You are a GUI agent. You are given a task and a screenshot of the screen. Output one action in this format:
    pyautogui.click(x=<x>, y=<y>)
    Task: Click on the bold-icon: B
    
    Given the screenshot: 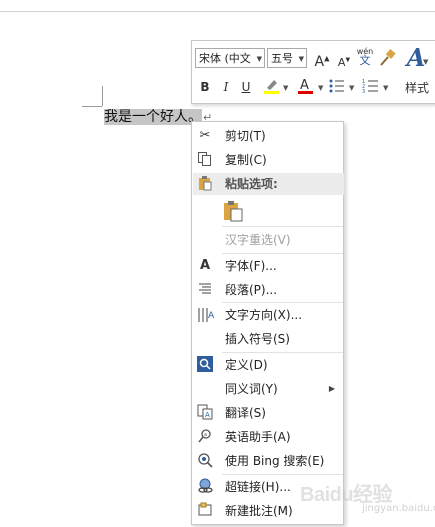 What is the action you would take?
    pyautogui.click(x=205, y=87)
    